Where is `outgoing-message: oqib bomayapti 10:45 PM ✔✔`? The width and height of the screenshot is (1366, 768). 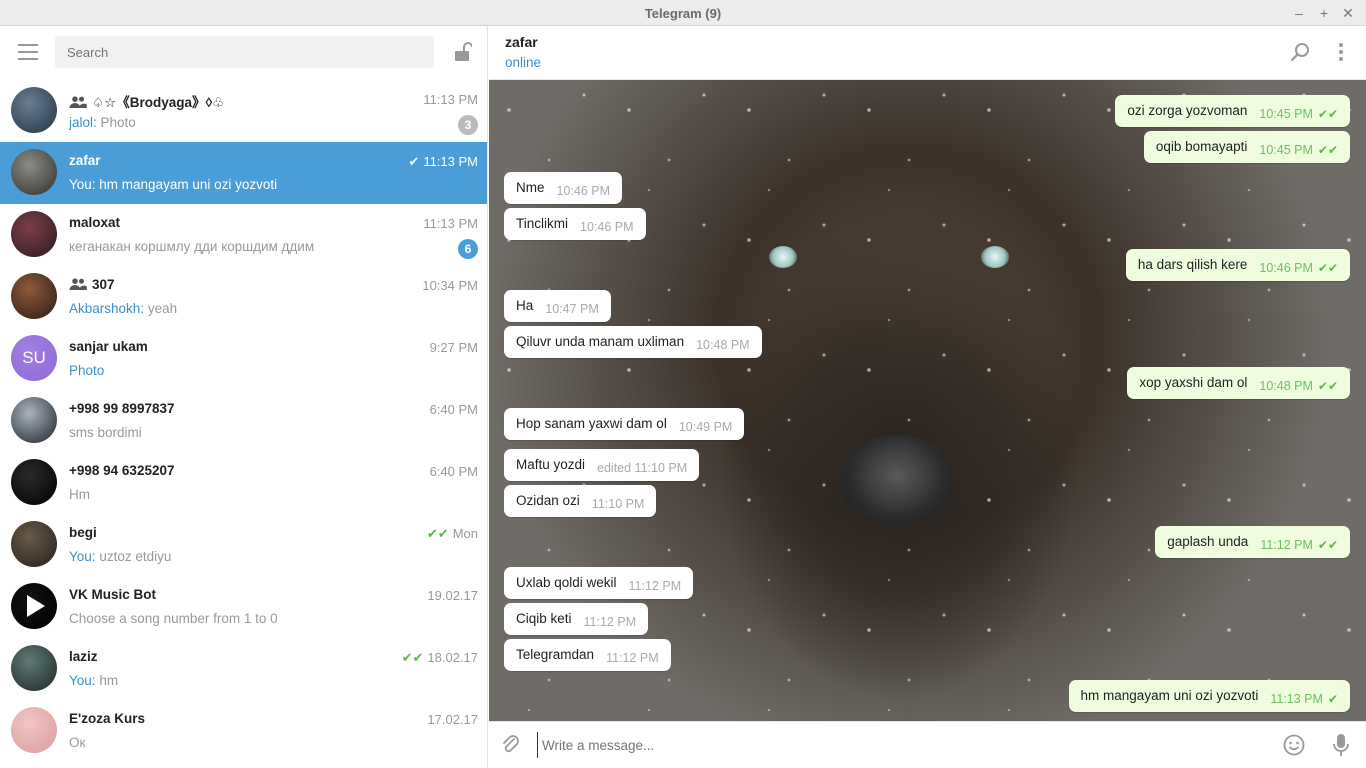
outgoing-message: oqib bomayapti 10:45 PM ✔✔ is located at coordinates (1246, 147).